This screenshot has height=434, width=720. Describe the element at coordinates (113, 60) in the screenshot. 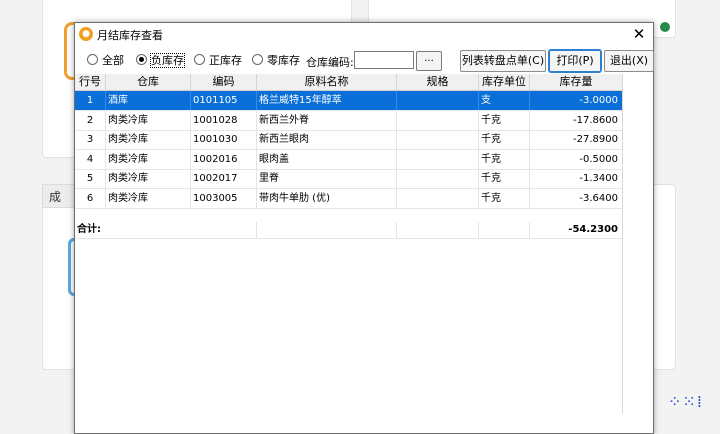

I see `radio-all-label: 全部` at that location.